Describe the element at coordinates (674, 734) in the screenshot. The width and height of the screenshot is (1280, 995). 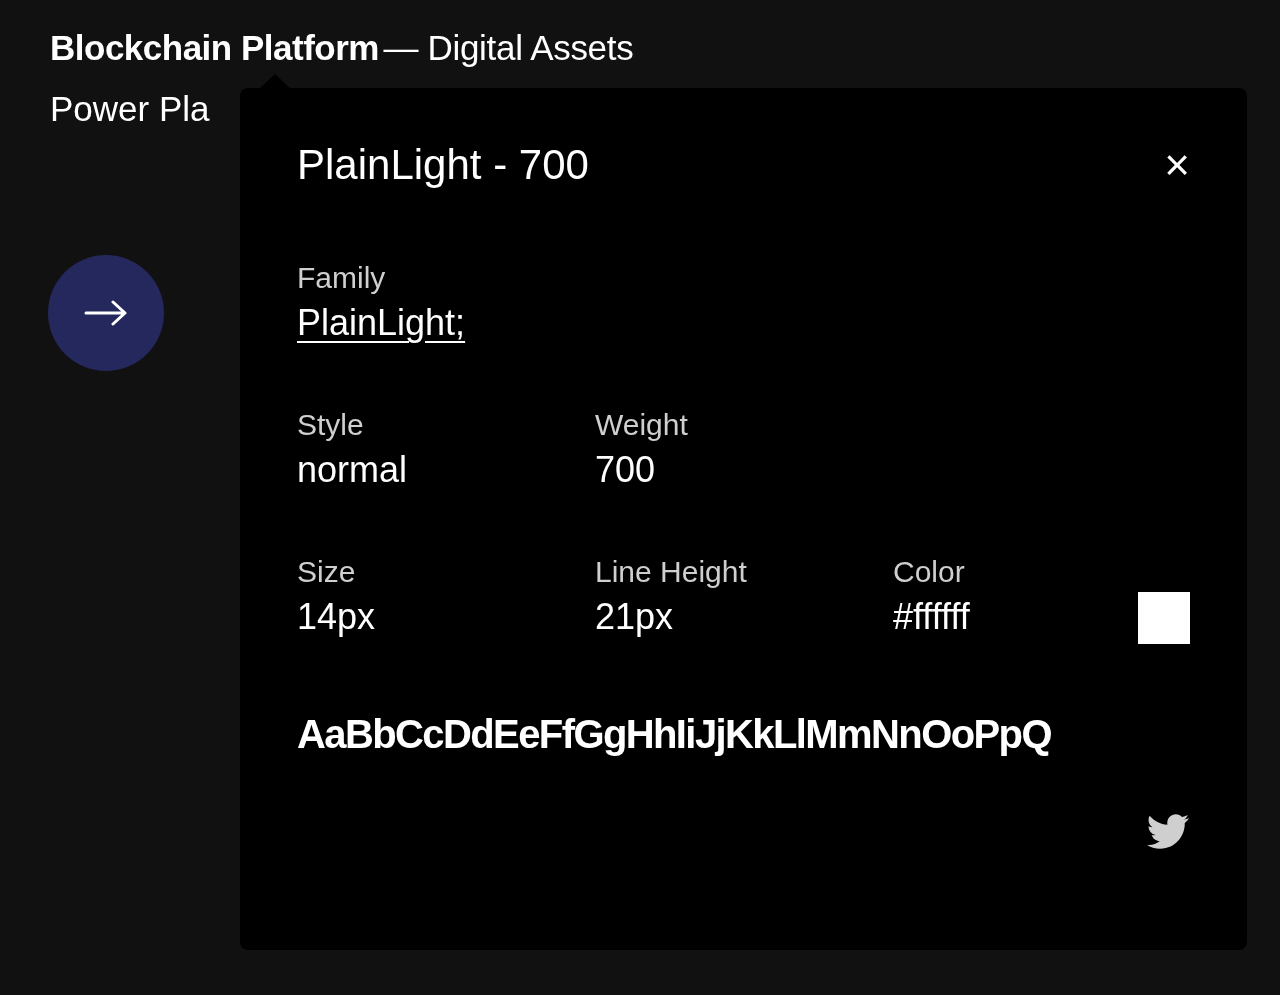
I see `font-sample-text: AaBbCcDdEeFfGgHhIiJjKkLlMmNnOoPpQ` at that location.